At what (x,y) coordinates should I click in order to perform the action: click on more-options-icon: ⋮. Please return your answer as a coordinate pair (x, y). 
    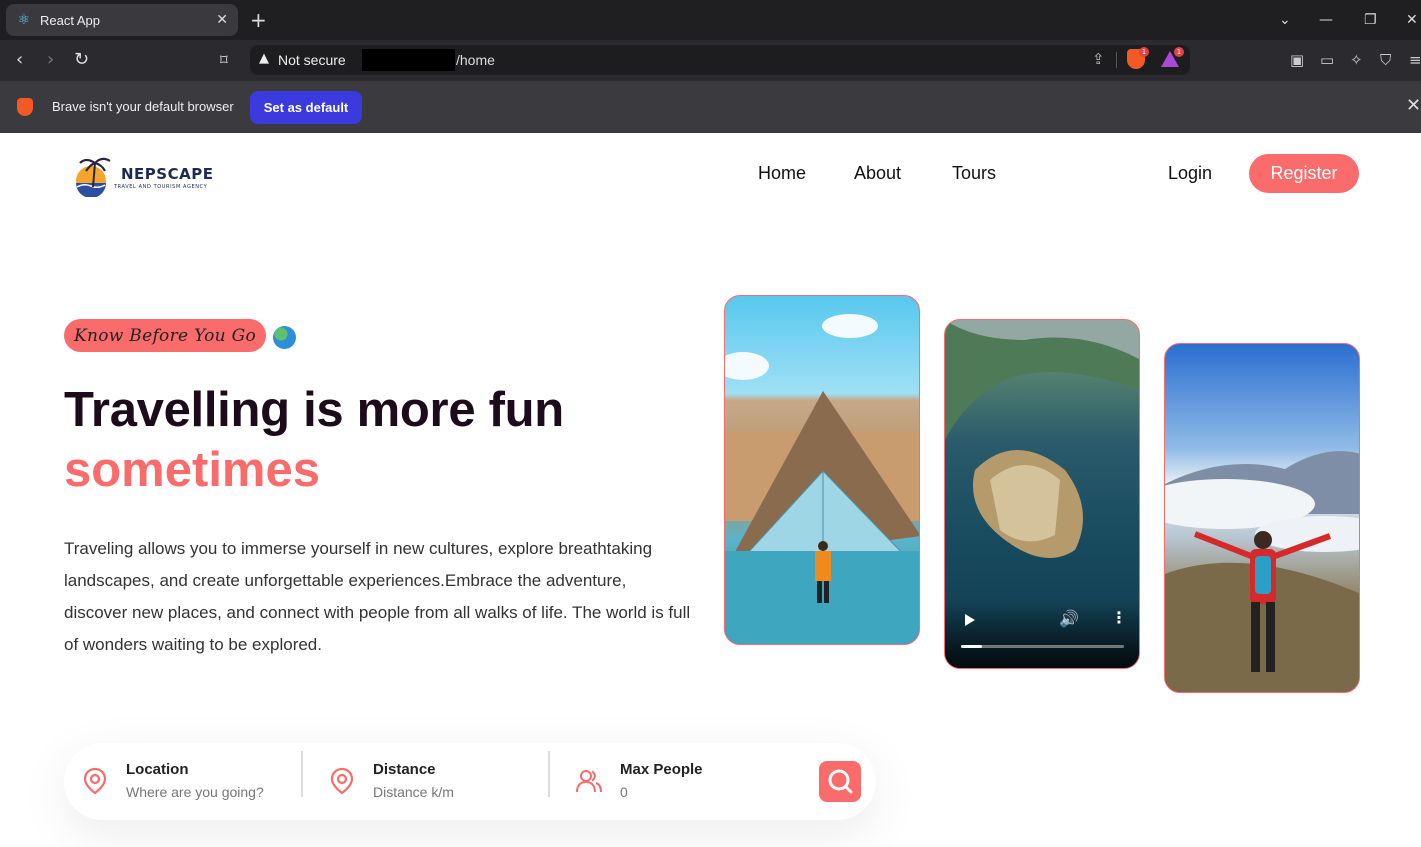
    Looking at the image, I should click on (1119, 617).